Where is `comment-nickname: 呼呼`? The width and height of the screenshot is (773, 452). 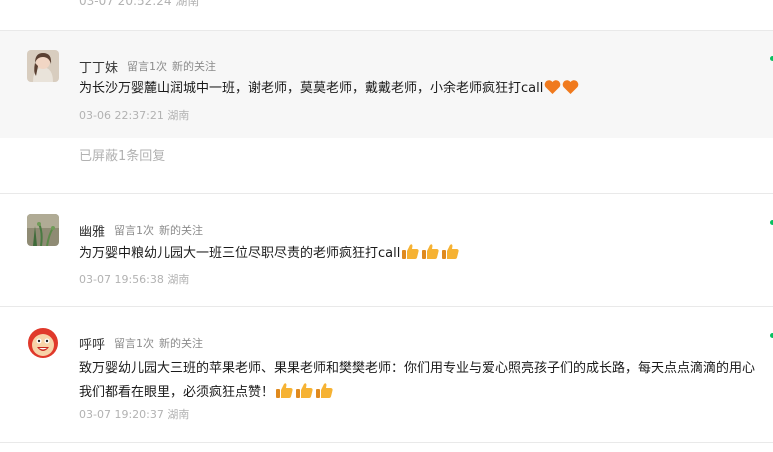
comment-nickname: 呼呼 is located at coordinates (92, 343).